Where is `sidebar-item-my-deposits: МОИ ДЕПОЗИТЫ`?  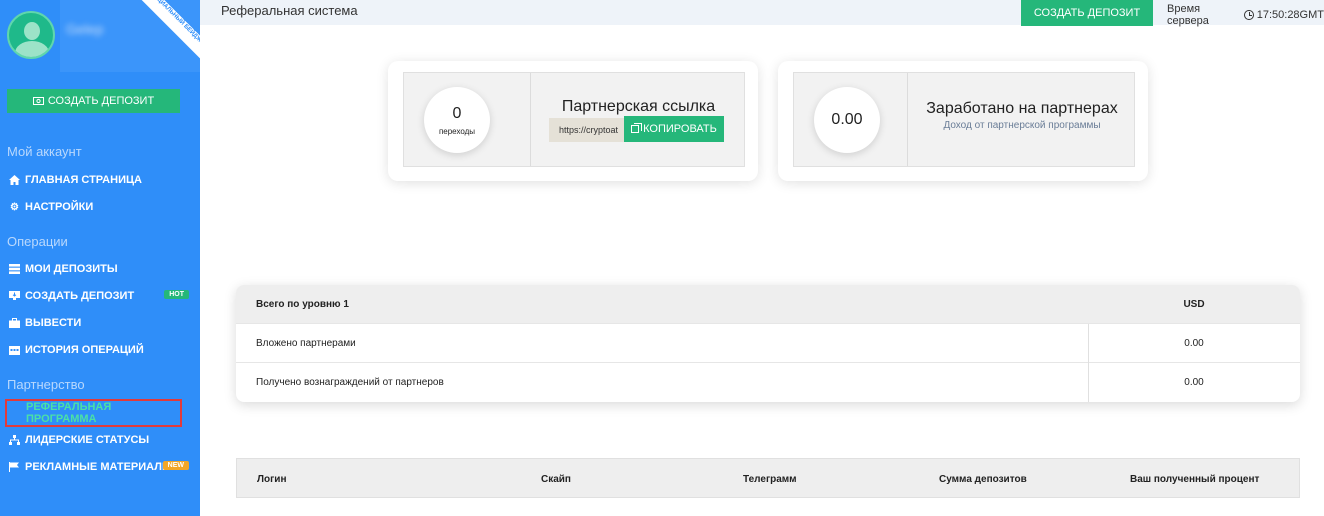 sidebar-item-my-deposits: МОИ ДЕПОЗИТЫ is located at coordinates (102, 269).